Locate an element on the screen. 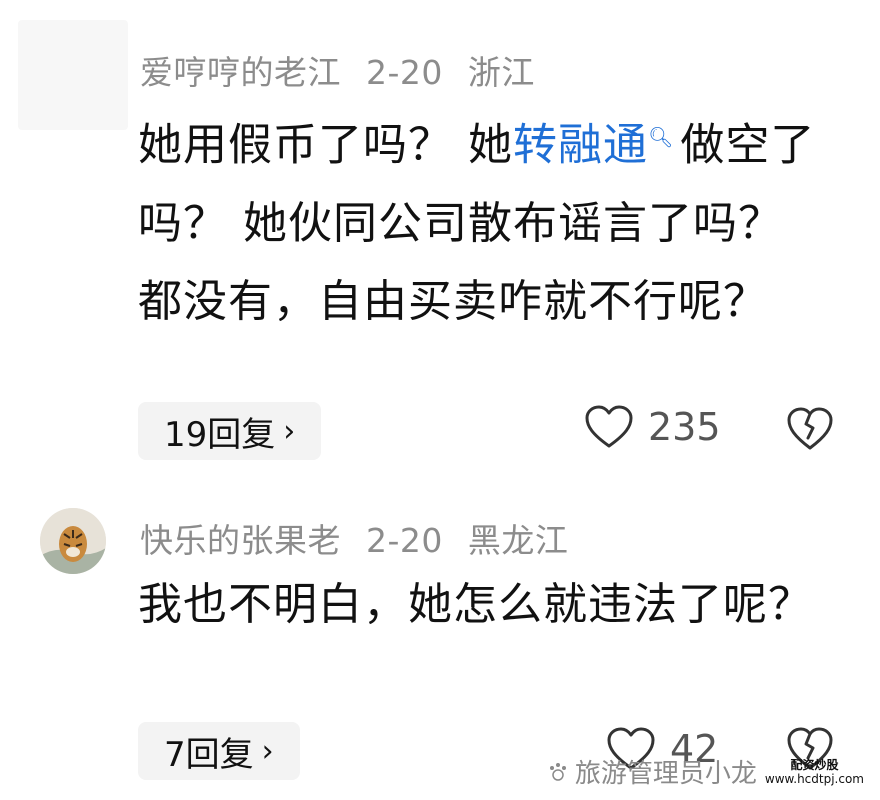 This screenshot has width=880, height=800. watermark: 旅游管理员小龙 配资炒股 www.hcdtpj.com is located at coordinates (705, 771).